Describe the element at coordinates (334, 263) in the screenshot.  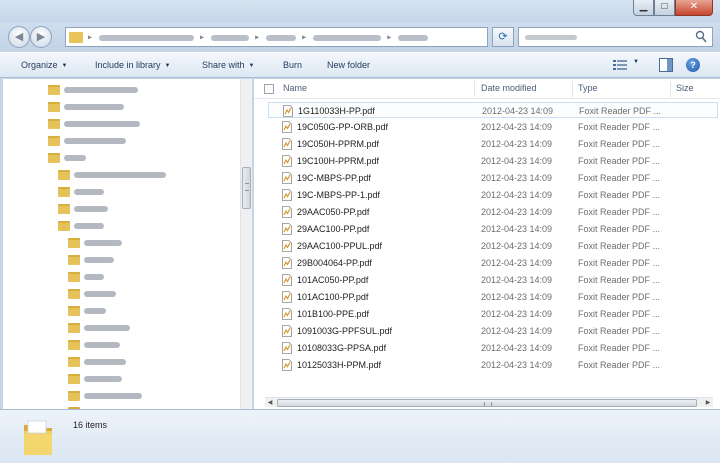
I see `file-name: 29B004064-PP.pdf` at that location.